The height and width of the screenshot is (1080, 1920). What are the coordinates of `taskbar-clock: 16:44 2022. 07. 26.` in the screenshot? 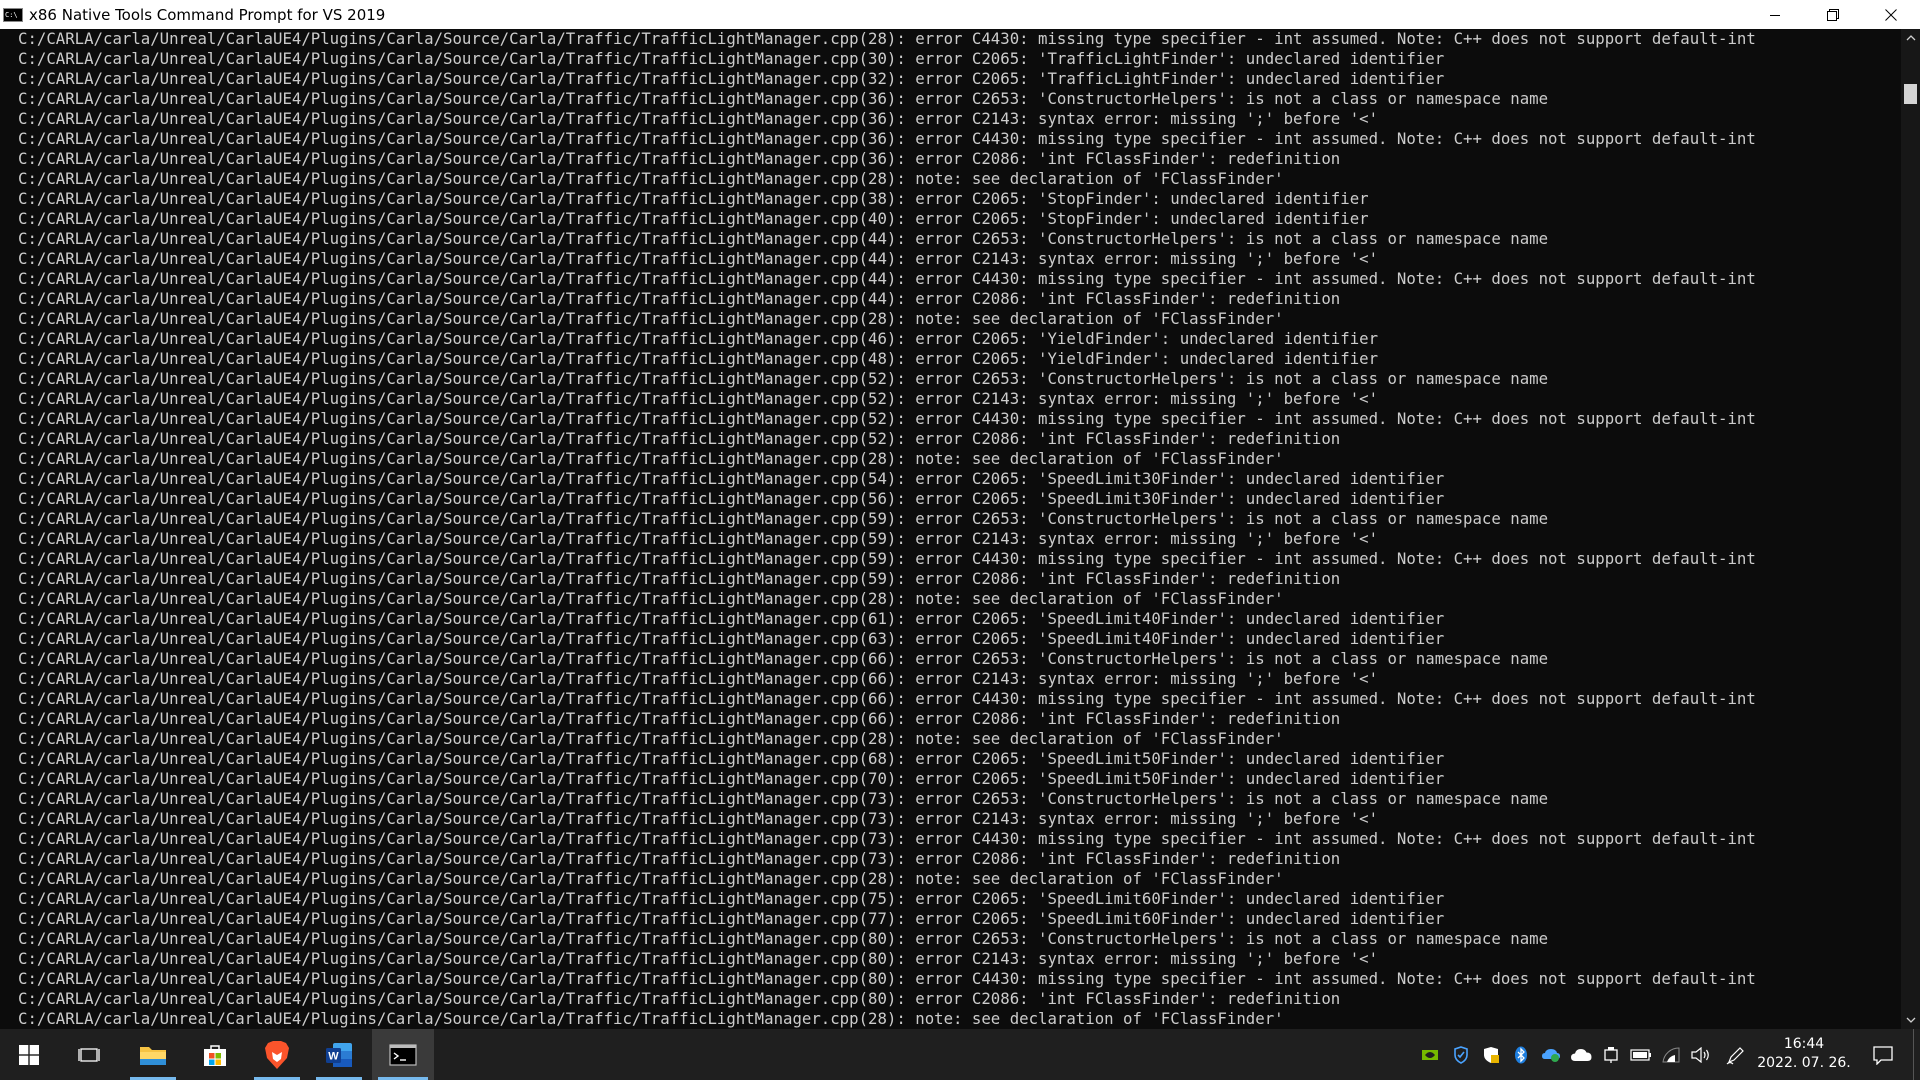 It's located at (1804, 1054).